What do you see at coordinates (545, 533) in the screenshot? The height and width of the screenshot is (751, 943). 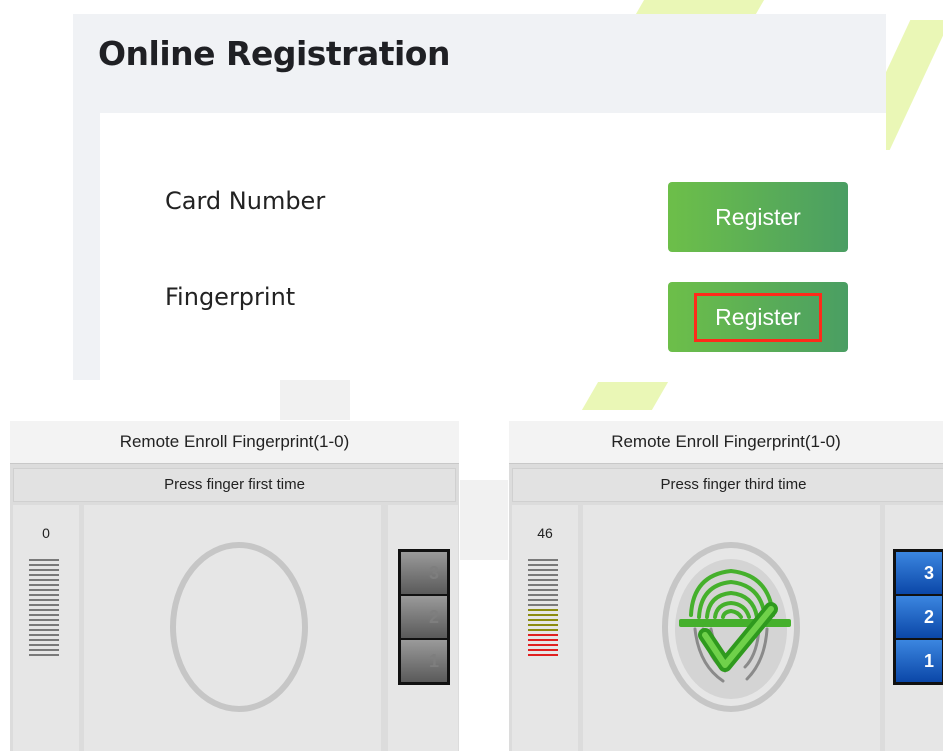 I see `quality-score: 46` at bounding box center [545, 533].